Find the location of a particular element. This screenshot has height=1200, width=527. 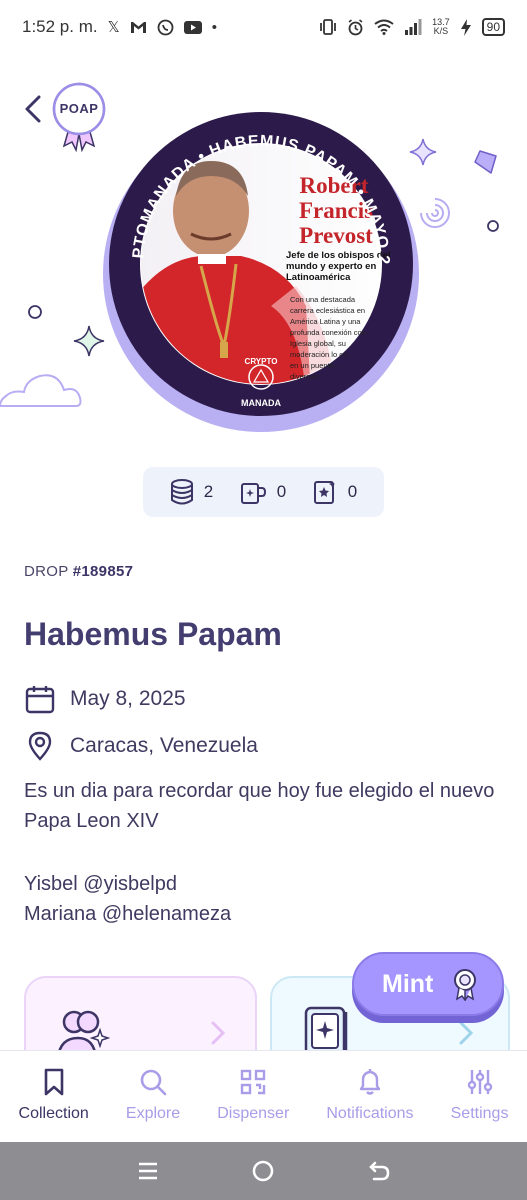

net-speed: 13.7 K/S is located at coordinates (441, 27).